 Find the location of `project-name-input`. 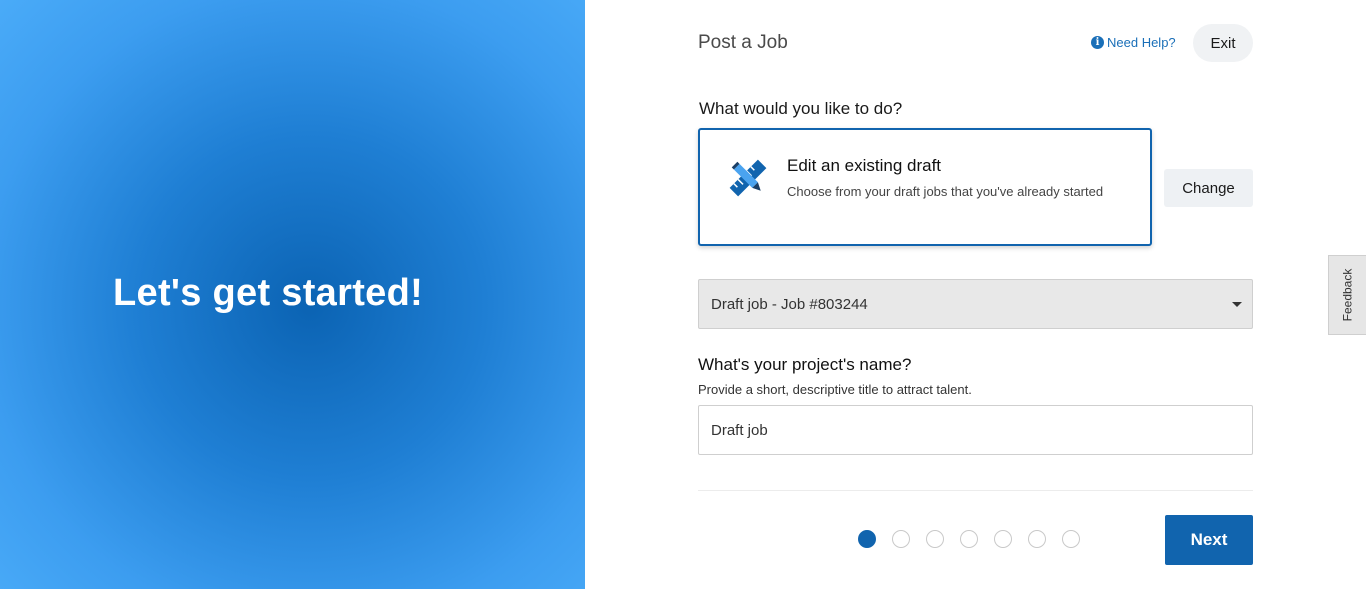

project-name-input is located at coordinates (975, 430).